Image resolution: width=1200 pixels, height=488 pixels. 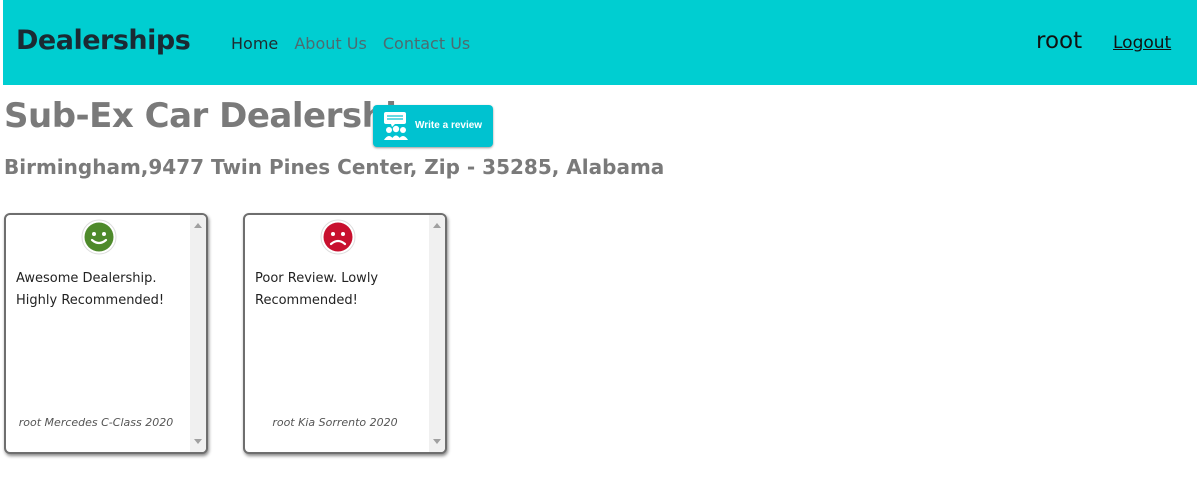 I want to click on page-title: Sub-Ex Car Dealership, so click(x=212, y=116).